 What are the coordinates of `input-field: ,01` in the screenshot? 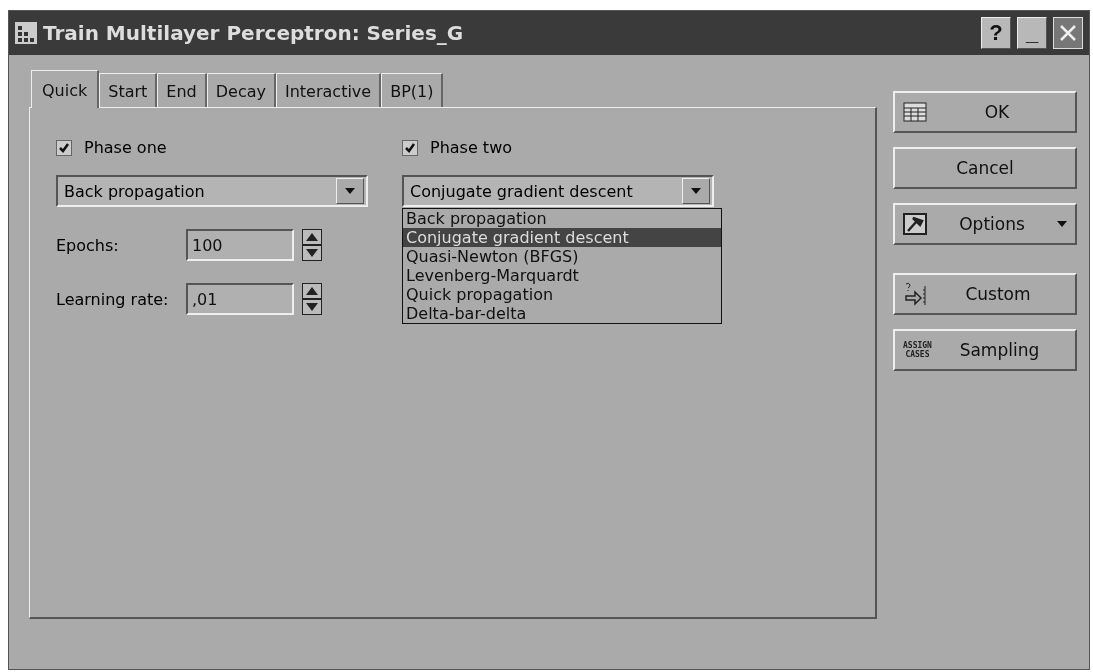 It's located at (240, 299).